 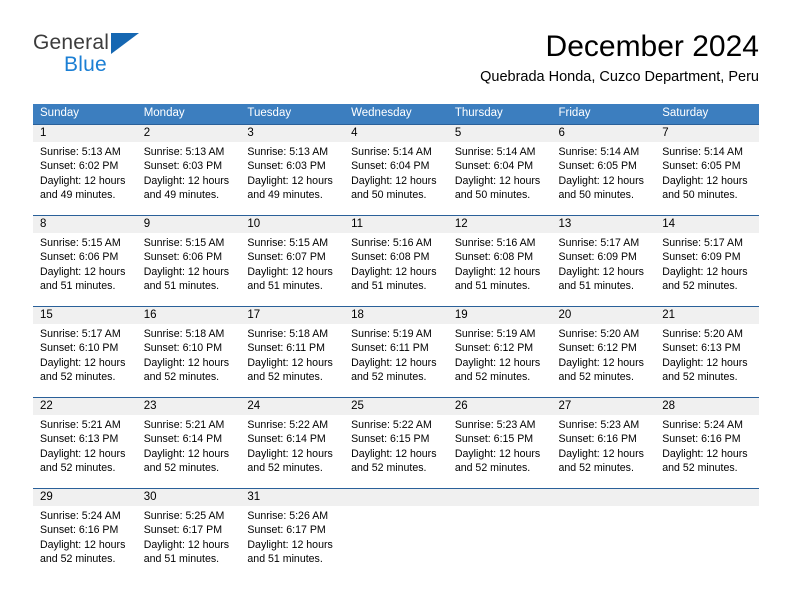 I want to click on sunset-text: Sunset: 6:09 PM, so click(x=597, y=257).